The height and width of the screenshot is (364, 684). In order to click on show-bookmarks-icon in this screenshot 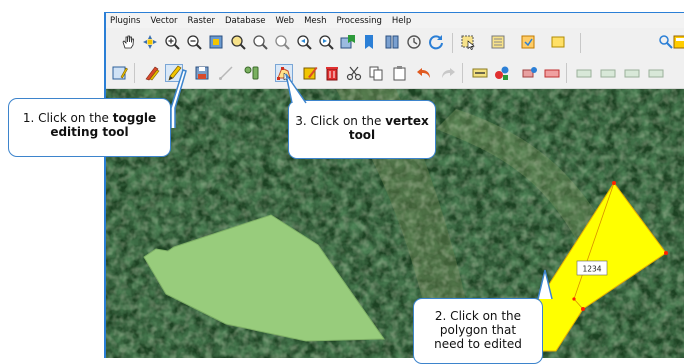, I will do `click(370, 42)`.